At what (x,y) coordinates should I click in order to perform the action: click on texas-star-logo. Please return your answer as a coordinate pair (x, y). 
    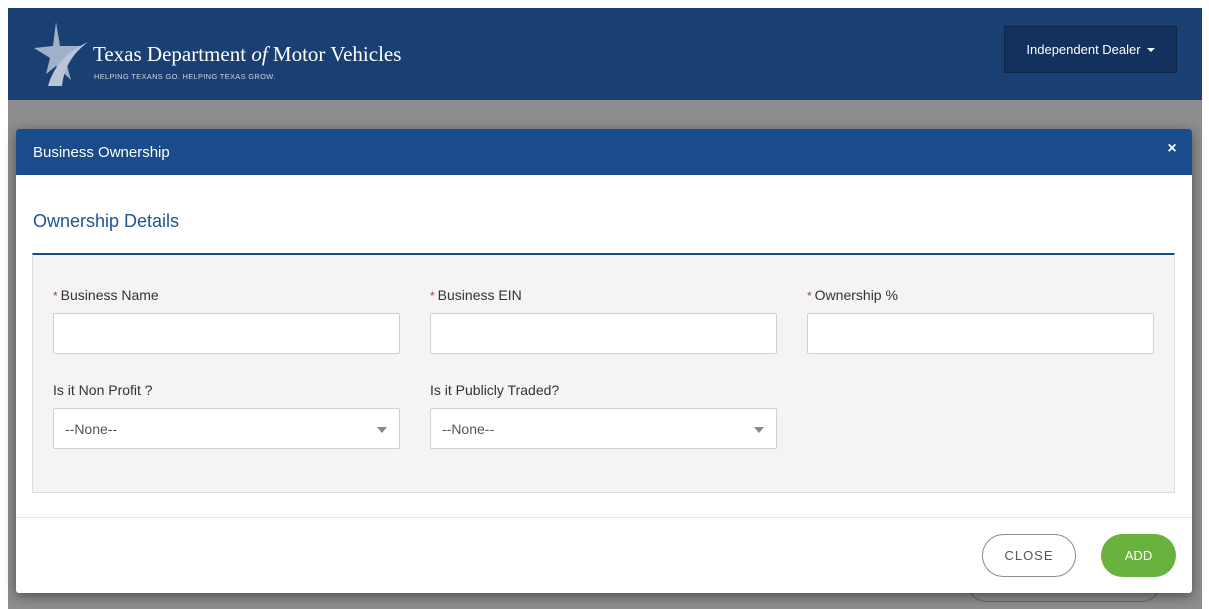
    Looking at the image, I should click on (61, 54).